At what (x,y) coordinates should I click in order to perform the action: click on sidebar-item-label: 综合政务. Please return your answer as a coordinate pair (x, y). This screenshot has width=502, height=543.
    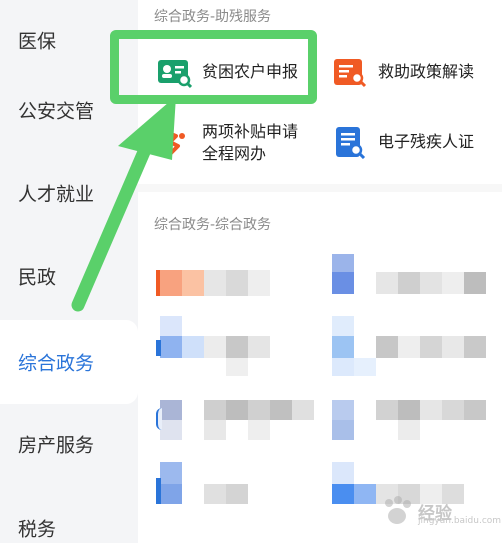
    Looking at the image, I should click on (56, 363).